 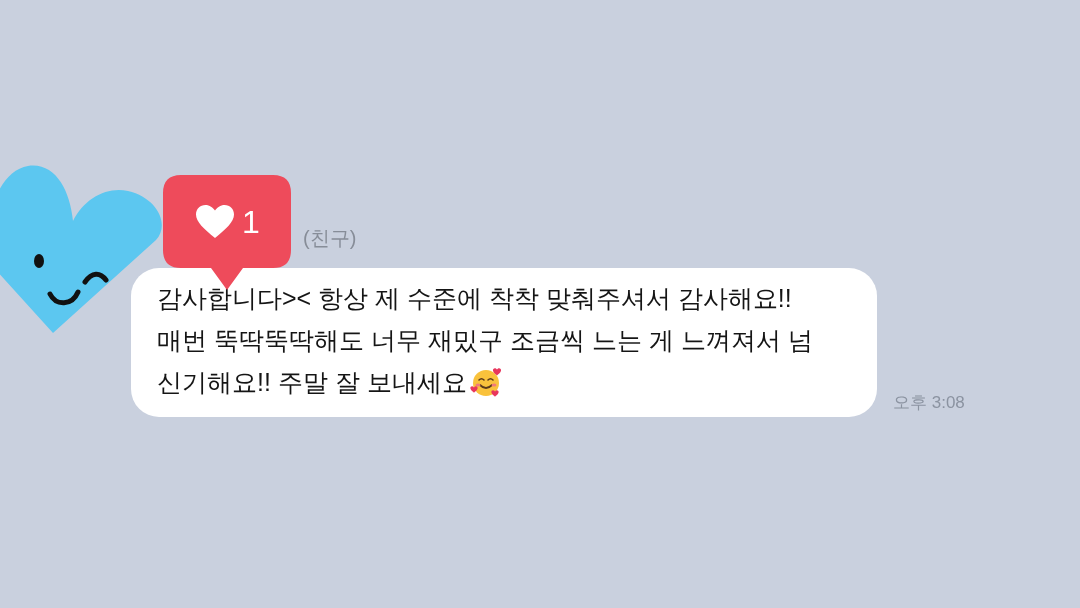 What do you see at coordinates (485, 340) in the screenshot?
I see `message-text-line: 매번 뚝딱뚝딱해도 너무 재밌구 조금씩 느는 게 느껴져서 넘` at bounding box center [485, 340].